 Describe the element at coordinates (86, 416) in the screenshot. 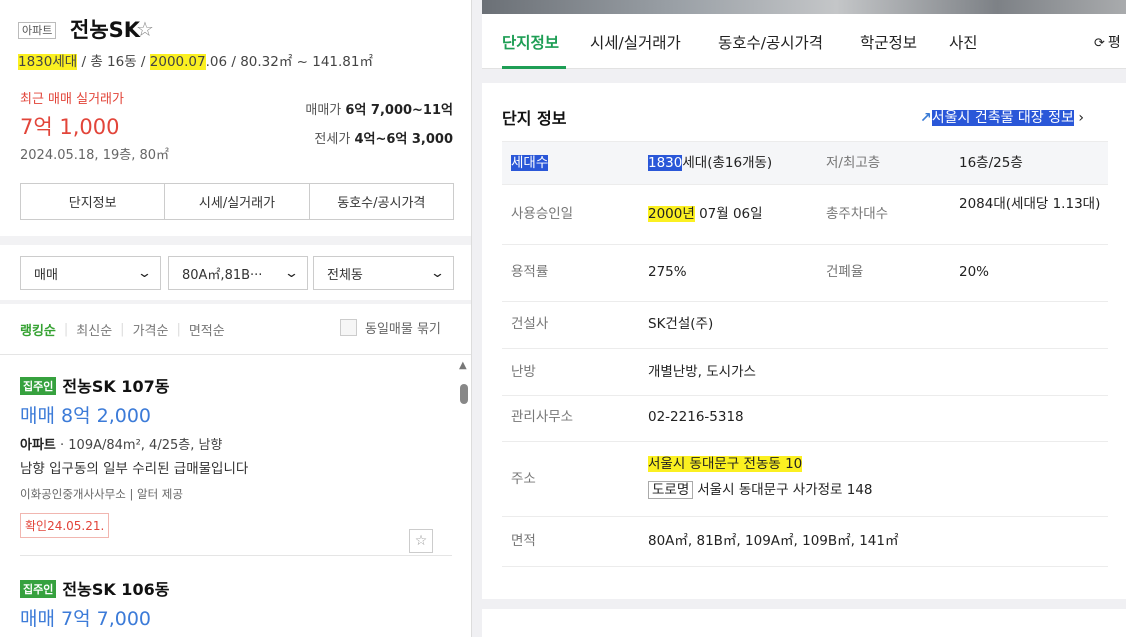

I see `listing-price: 매매 8억 2,000` at that location.